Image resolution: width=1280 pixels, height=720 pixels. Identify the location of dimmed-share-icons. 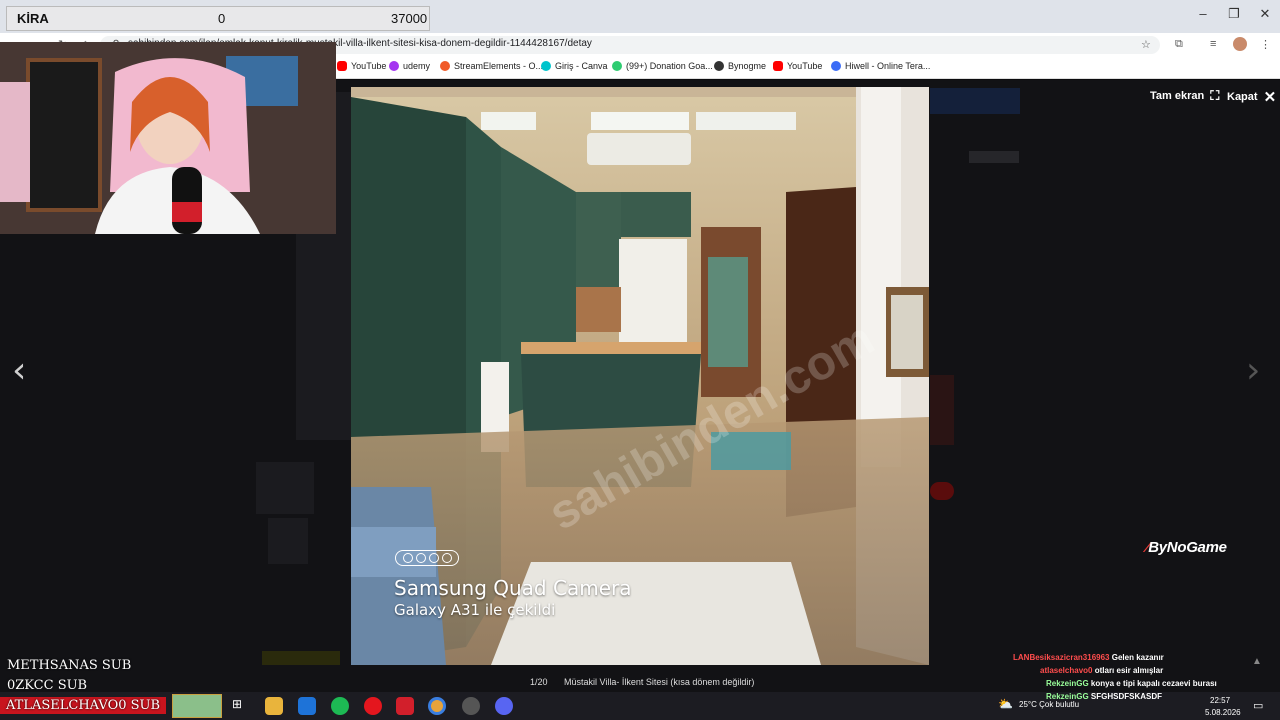
(994, 157).